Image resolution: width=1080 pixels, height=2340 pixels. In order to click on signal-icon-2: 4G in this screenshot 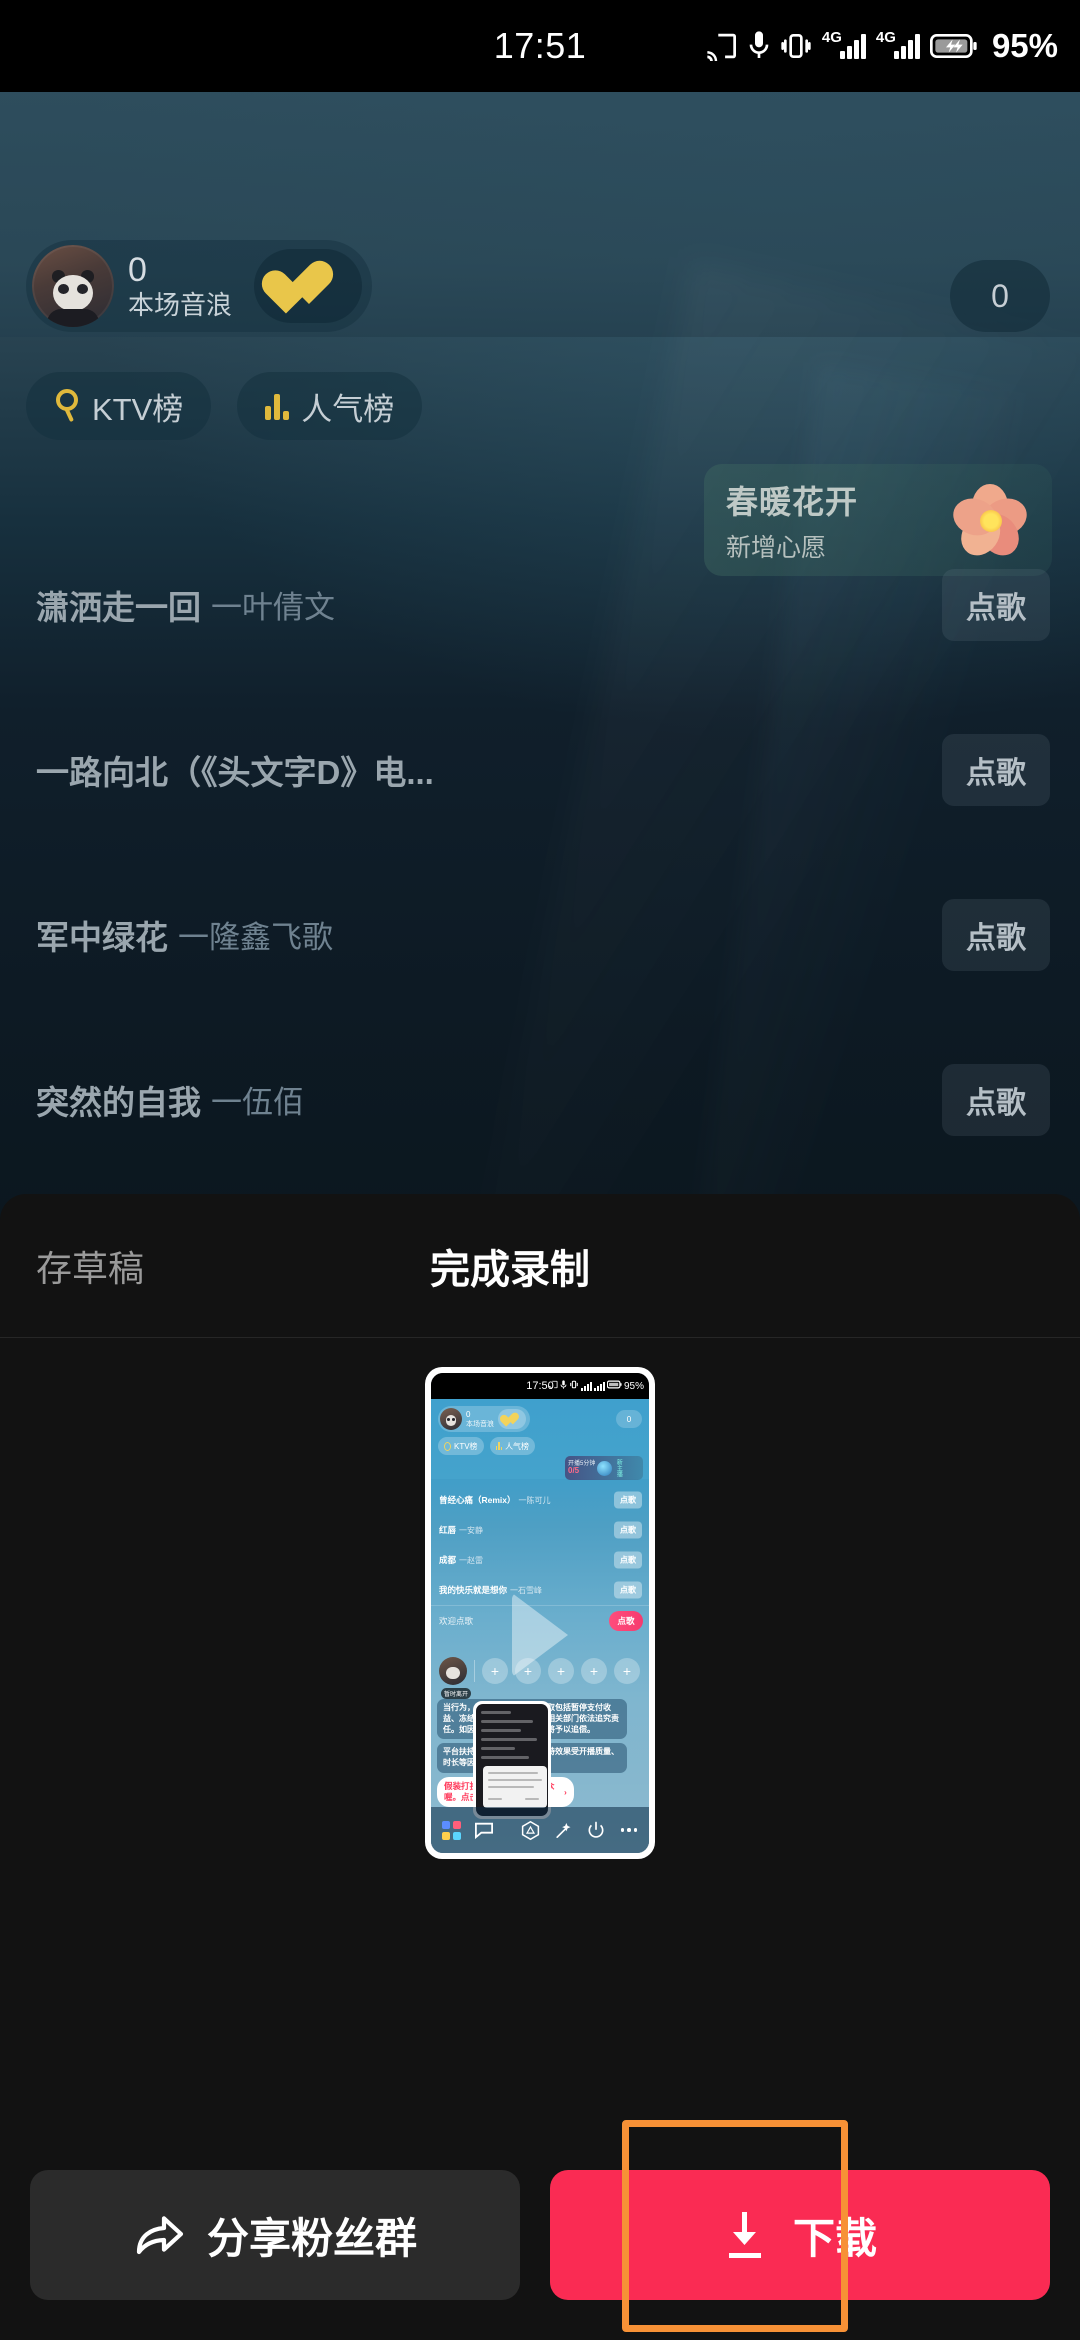, I will do `click(897, 43)`.